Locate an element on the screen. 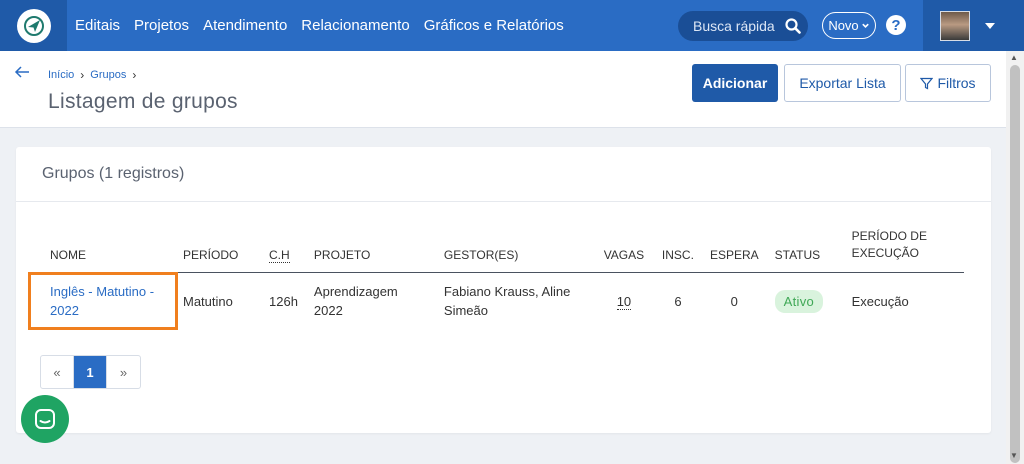 The image size is (1024, 464). breadcrumb-grupos: Grupos is located at coordinates (108, 75).